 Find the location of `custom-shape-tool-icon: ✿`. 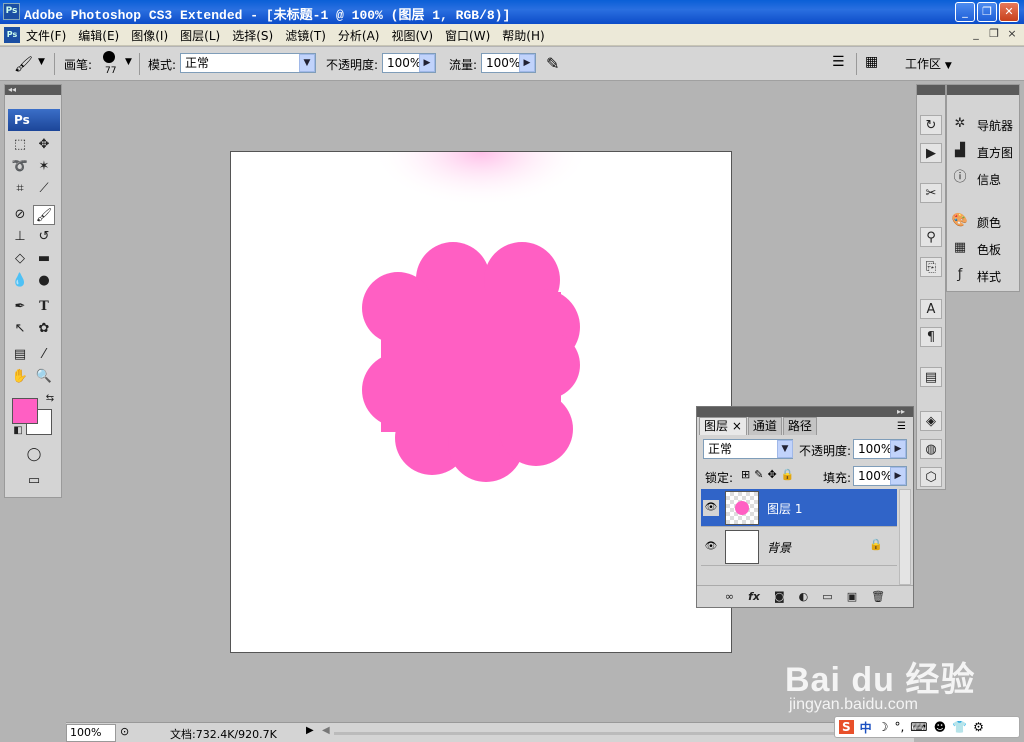

custom-shape-tool-icon: ✿ is located at coordinates (44, 329).